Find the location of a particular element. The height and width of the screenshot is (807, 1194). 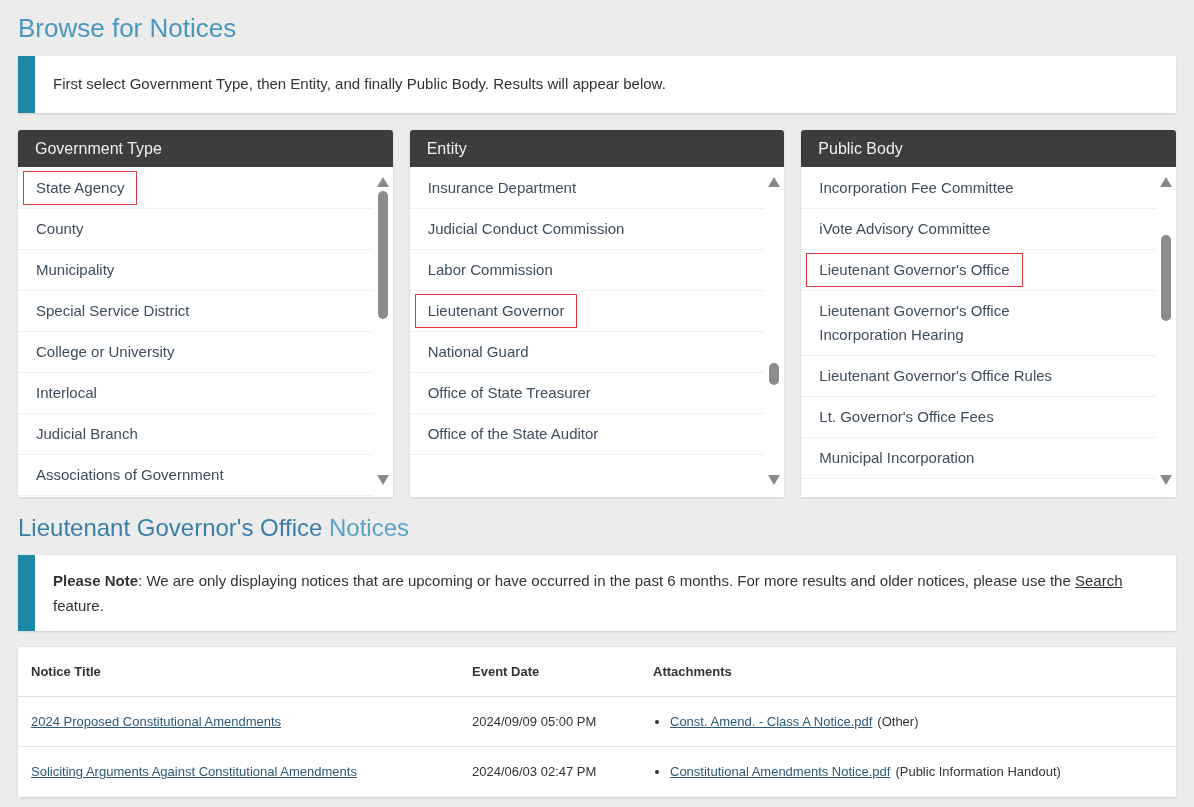

results-heading: Lieutenant Governor's Office Notices is located at coordinates (214, 528).